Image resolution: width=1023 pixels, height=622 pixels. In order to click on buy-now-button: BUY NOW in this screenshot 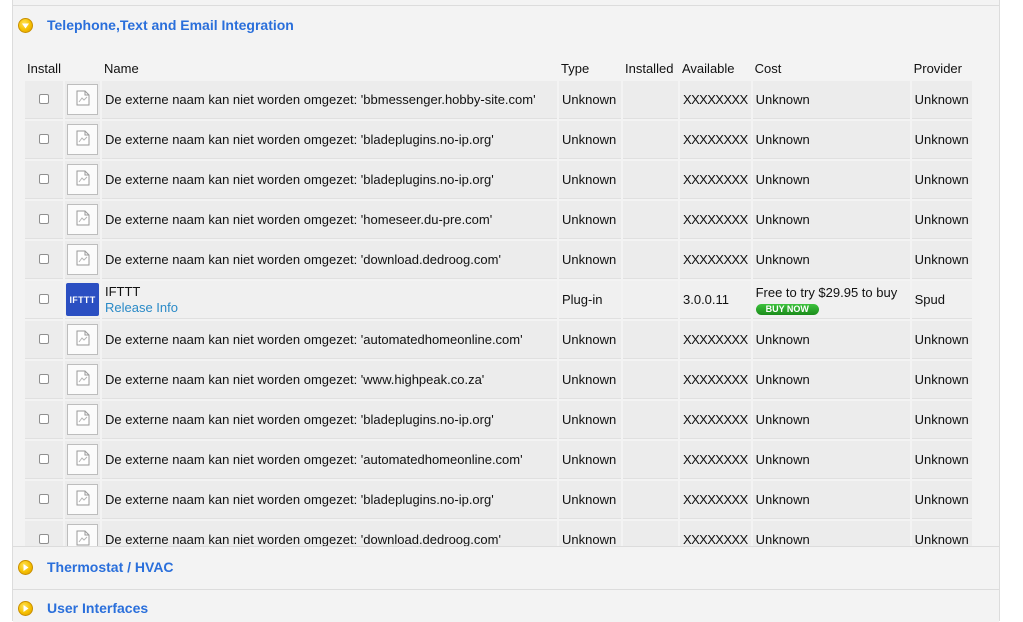, I will do `click(787, 309)`.